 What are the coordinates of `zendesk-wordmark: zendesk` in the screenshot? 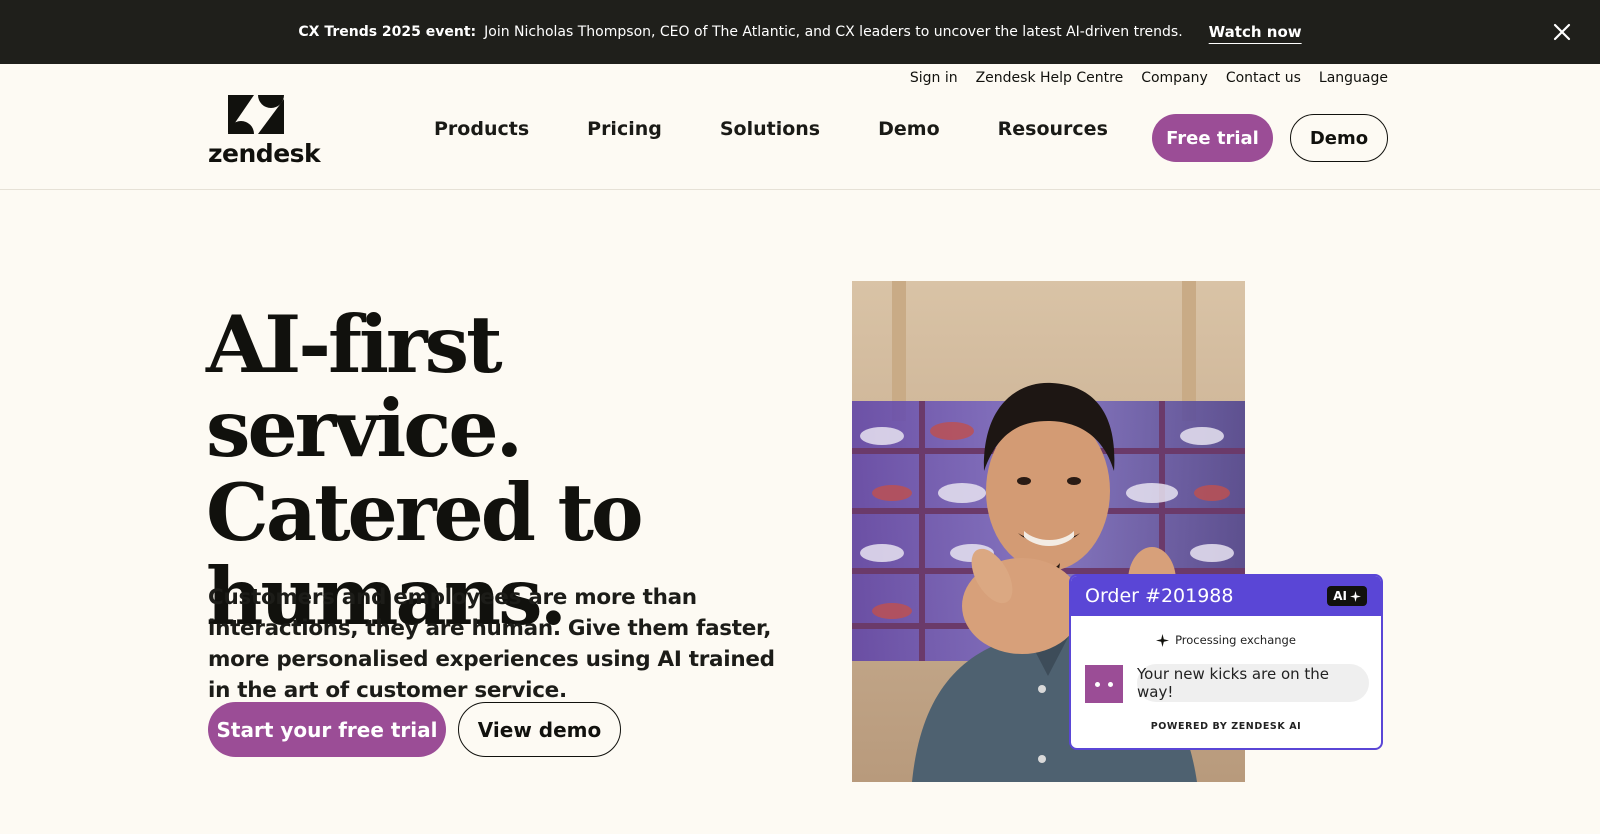 It's located at (264, 153).